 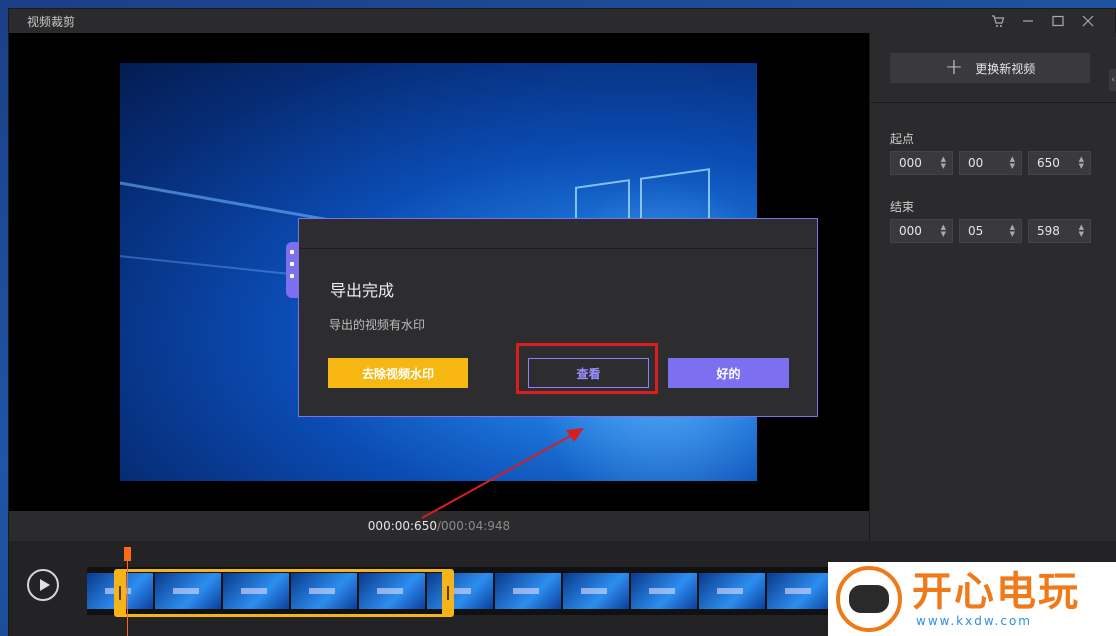 What do you see at coordinates (869, 599) in the screenshot?
I see `mascot-logo-icon` at bounding box center [869, 599].